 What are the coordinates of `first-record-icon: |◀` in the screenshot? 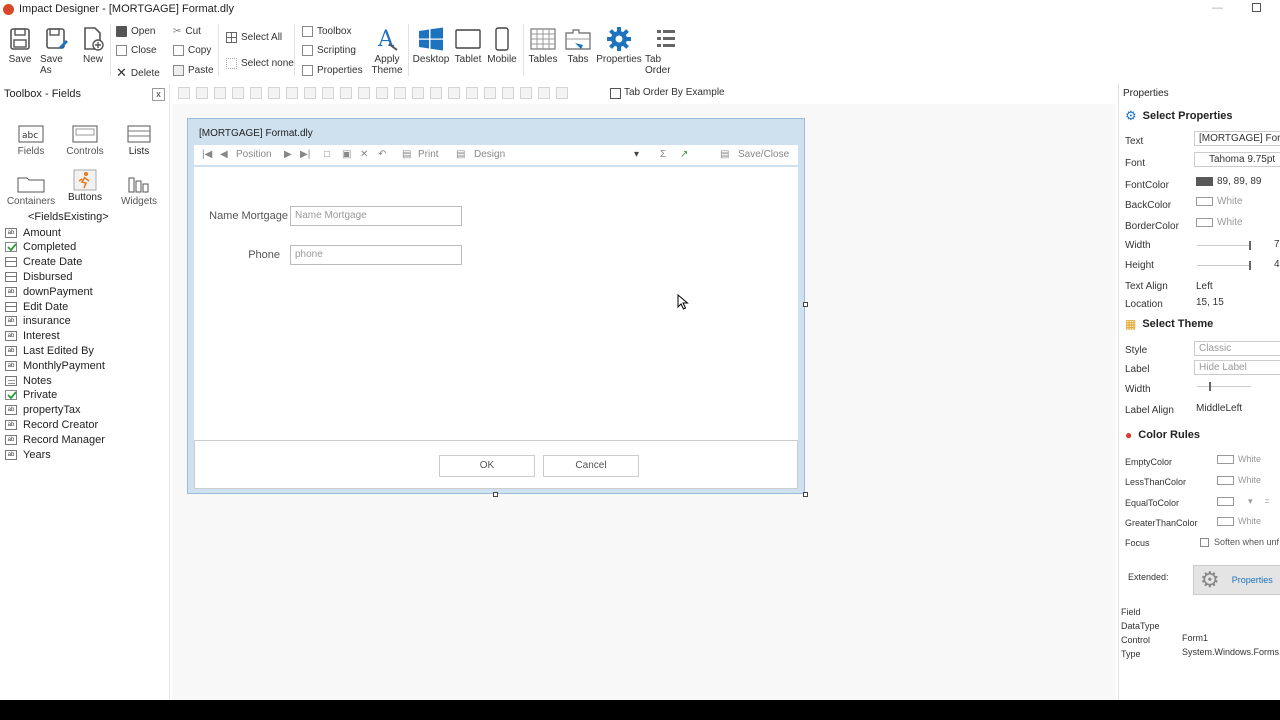 It's located at (207, 154).